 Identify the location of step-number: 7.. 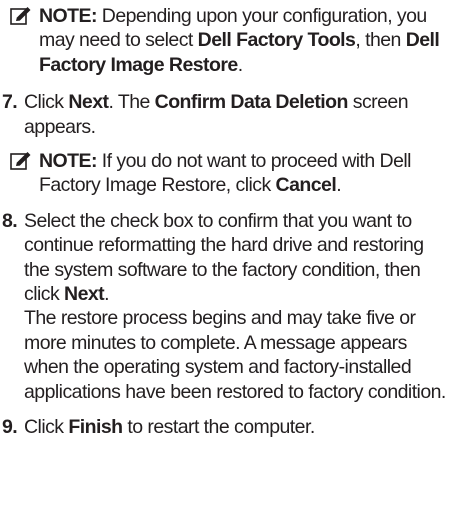
(10, 102).